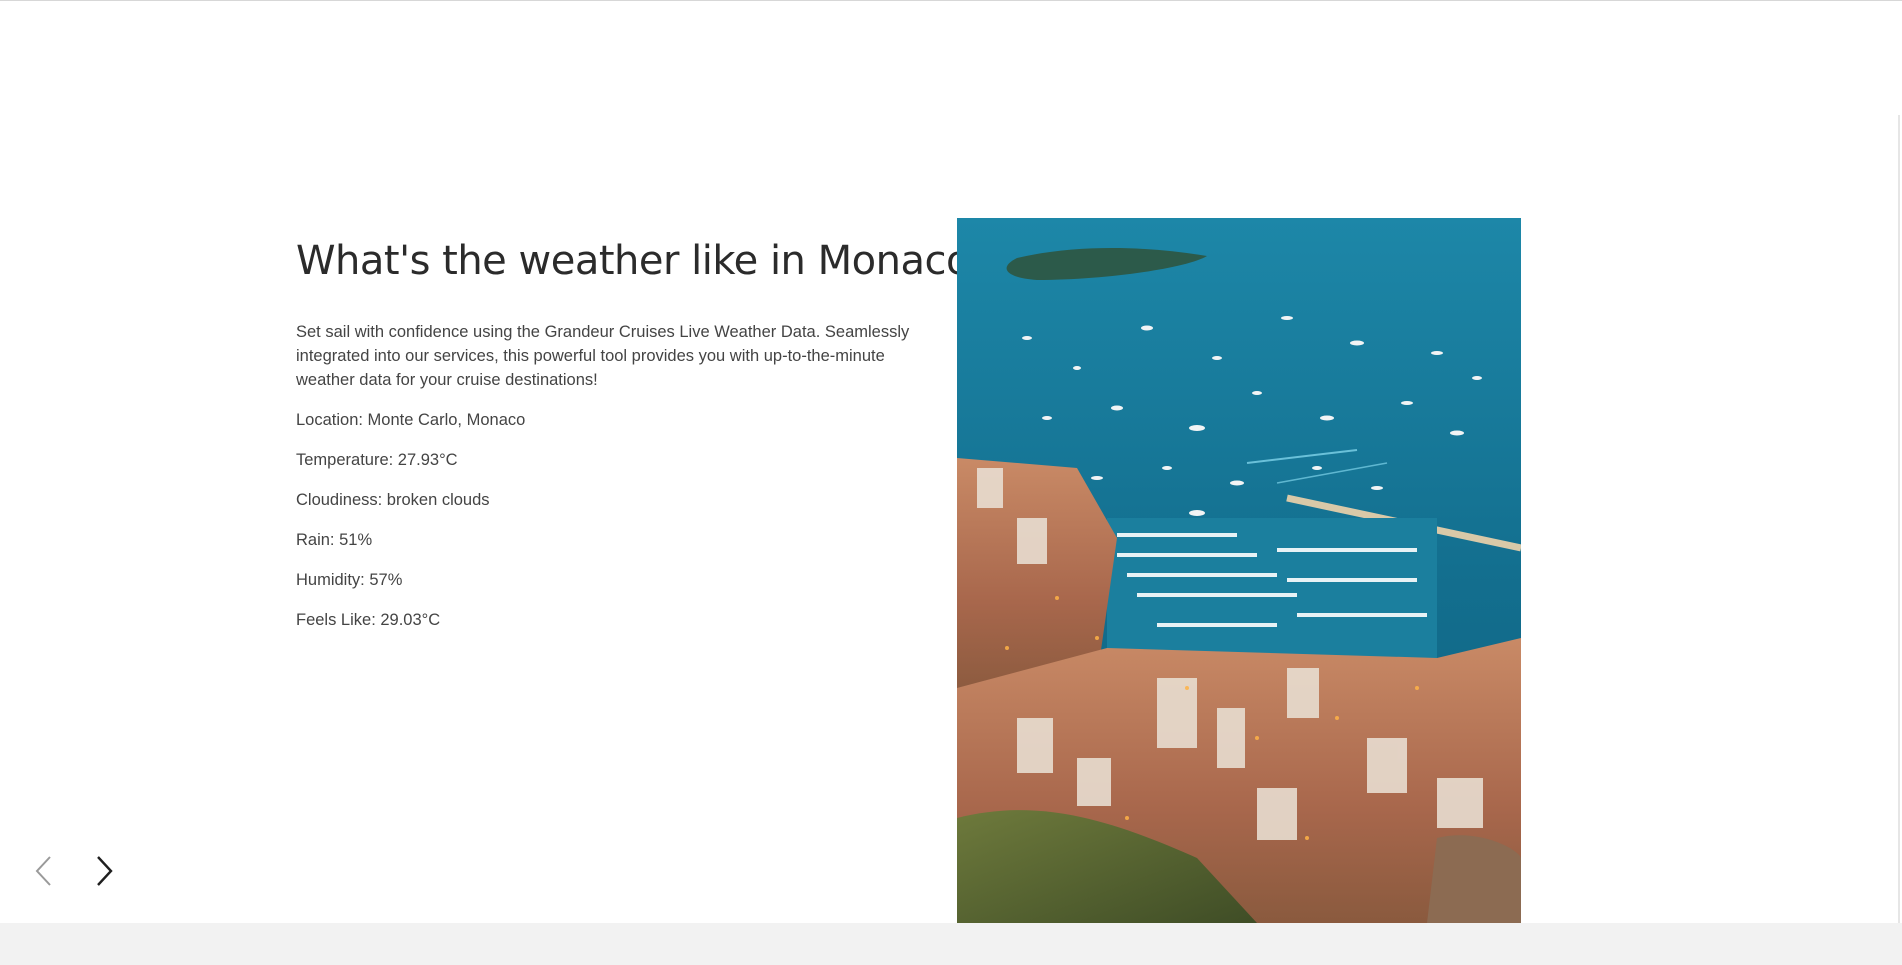  I want to click on humidity-text: Humidity: 57%, so click(349, 580).